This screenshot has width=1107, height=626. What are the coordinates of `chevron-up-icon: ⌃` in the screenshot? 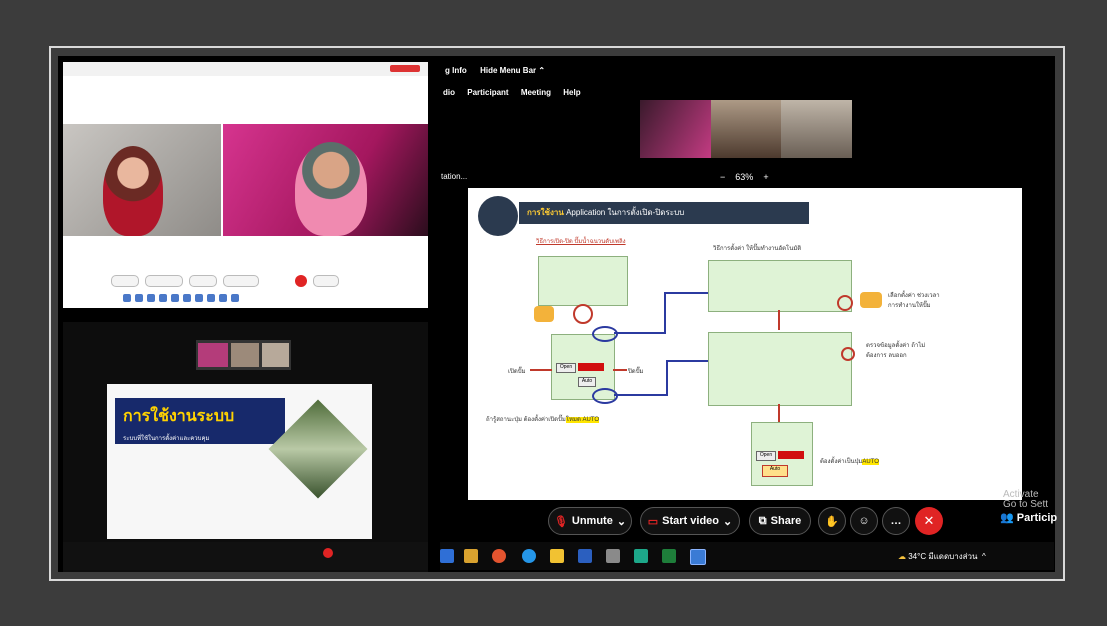 It's located at (541, 70).